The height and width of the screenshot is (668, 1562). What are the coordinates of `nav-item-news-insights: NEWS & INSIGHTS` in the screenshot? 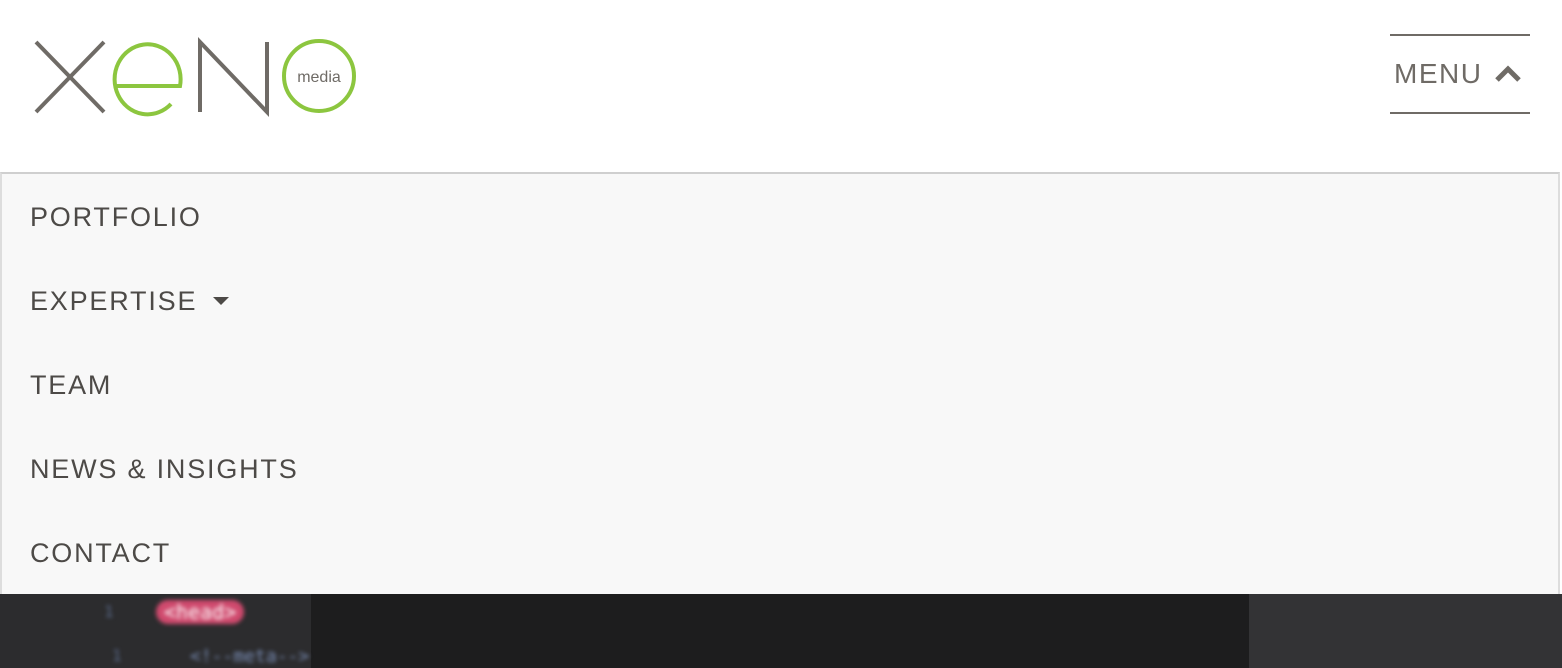 It's located at (164, 469).